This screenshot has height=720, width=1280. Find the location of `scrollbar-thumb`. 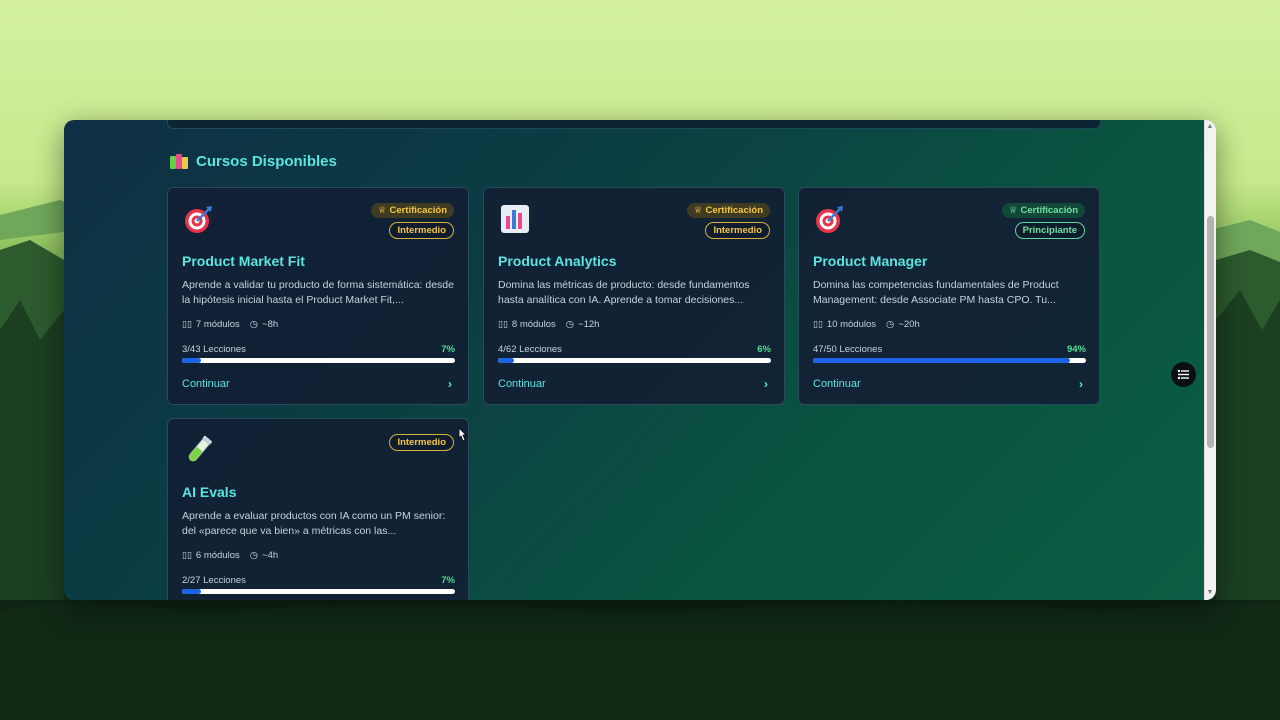

scrollbar-thumb is located at coordinates (1210, 332).